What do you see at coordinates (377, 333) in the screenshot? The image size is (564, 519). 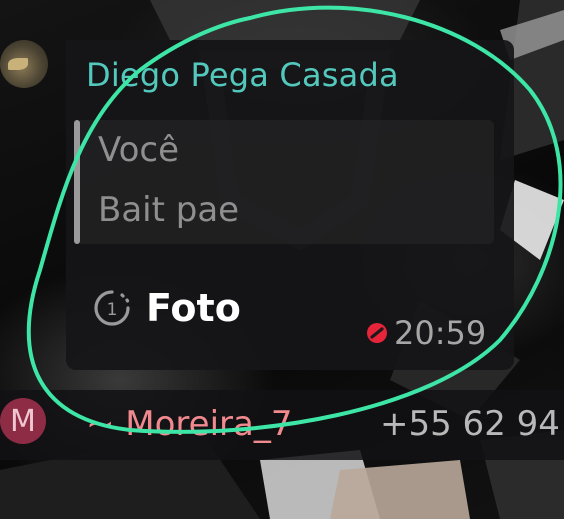 I see `blocked-icon` at bounding box center [377, 333].